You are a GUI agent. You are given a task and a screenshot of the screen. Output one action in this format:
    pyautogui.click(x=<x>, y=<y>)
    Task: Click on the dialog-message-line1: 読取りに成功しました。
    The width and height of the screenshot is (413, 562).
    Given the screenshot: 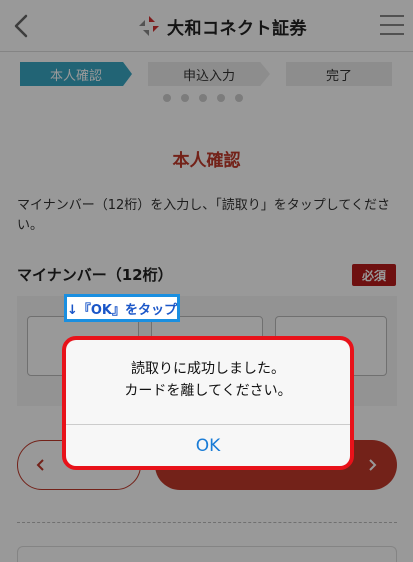 What is the action you would take?
    pyautogui.click(x=208, y=369)
    